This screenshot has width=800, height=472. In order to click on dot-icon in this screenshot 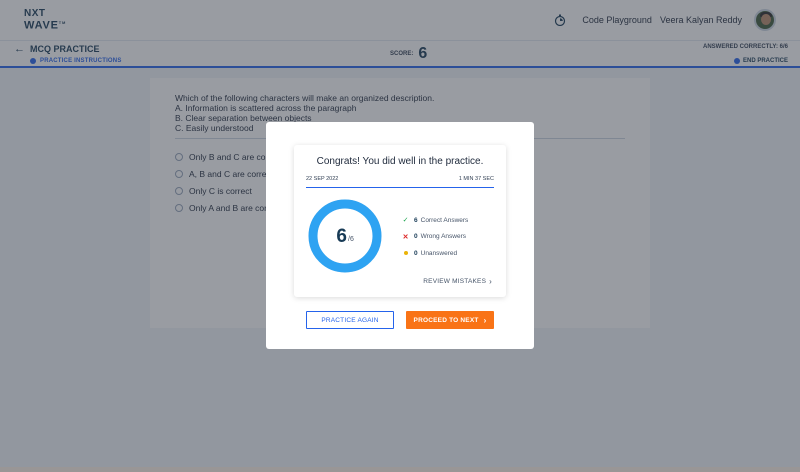, I will do `click(405, 253)`.